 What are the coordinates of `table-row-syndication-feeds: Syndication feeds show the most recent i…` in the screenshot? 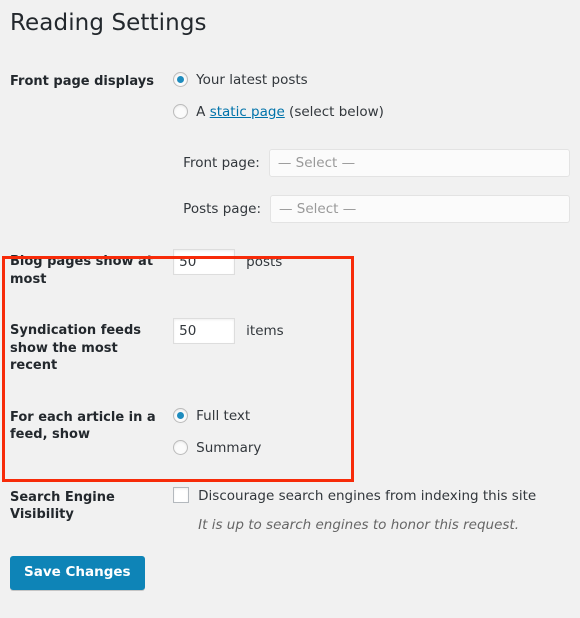 It's located at (290, 348).